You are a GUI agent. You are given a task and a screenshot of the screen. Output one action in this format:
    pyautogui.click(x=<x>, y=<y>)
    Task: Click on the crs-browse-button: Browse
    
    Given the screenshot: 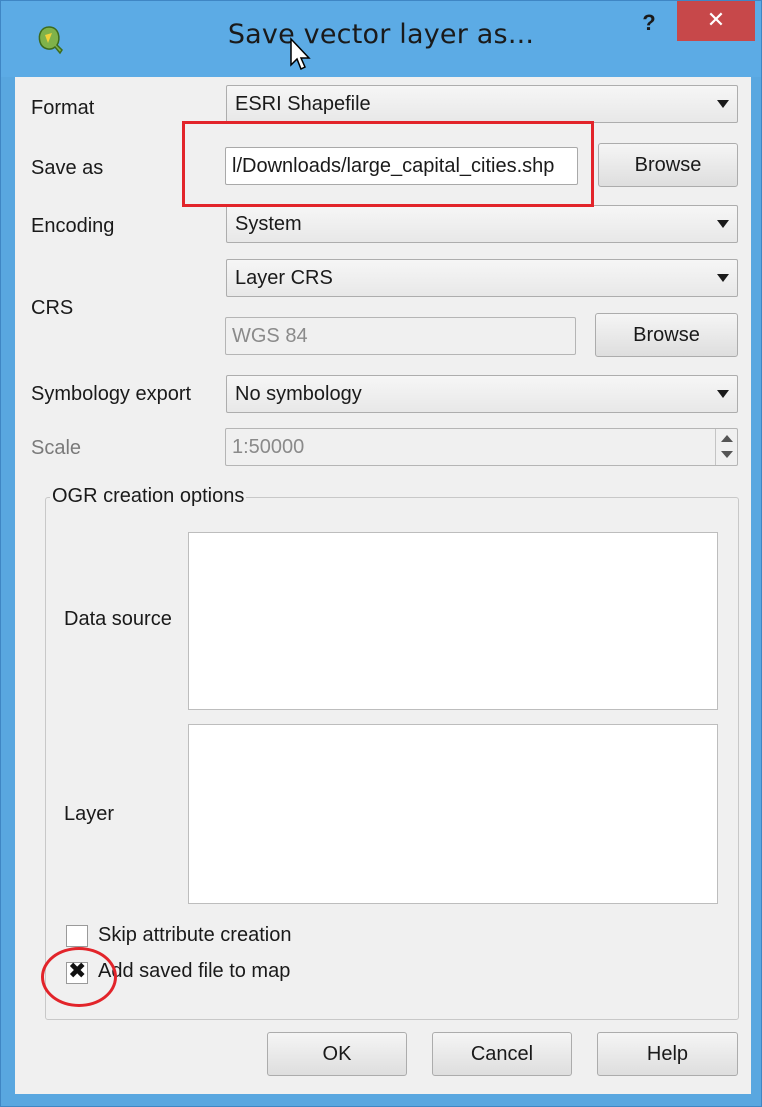 What is the action you would take?
    pyautogui.click(x=666, y=335)
    